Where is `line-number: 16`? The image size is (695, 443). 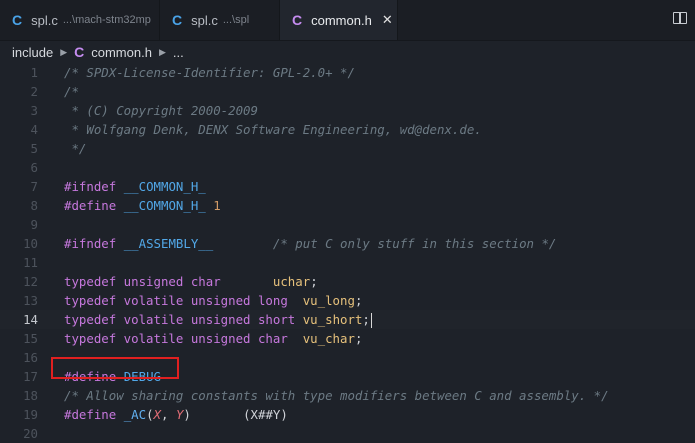
line-number: 16 is located at coordinates (30, 357).